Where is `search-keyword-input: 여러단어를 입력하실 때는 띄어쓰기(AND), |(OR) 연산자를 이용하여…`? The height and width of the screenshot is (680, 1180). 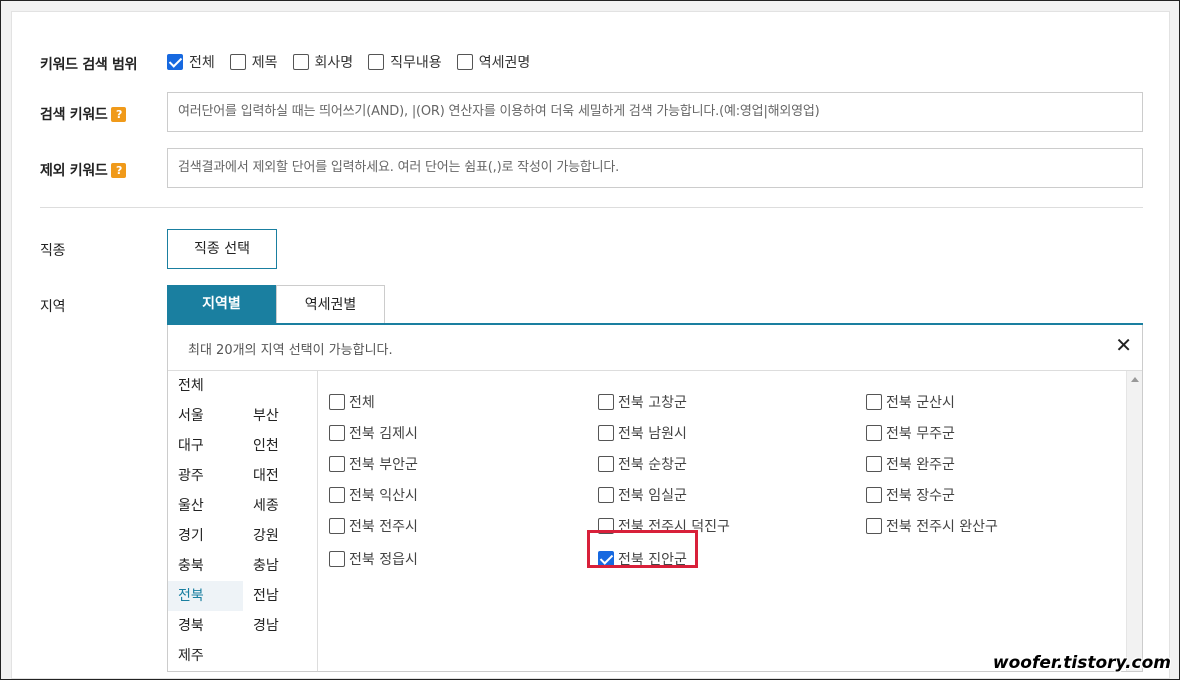 search-keyword-input: 여러단어를 입력하실 때는 띄어쓰기(AND), |(OR) 연산자를 이용하여… is located at coordinates (655, 112).